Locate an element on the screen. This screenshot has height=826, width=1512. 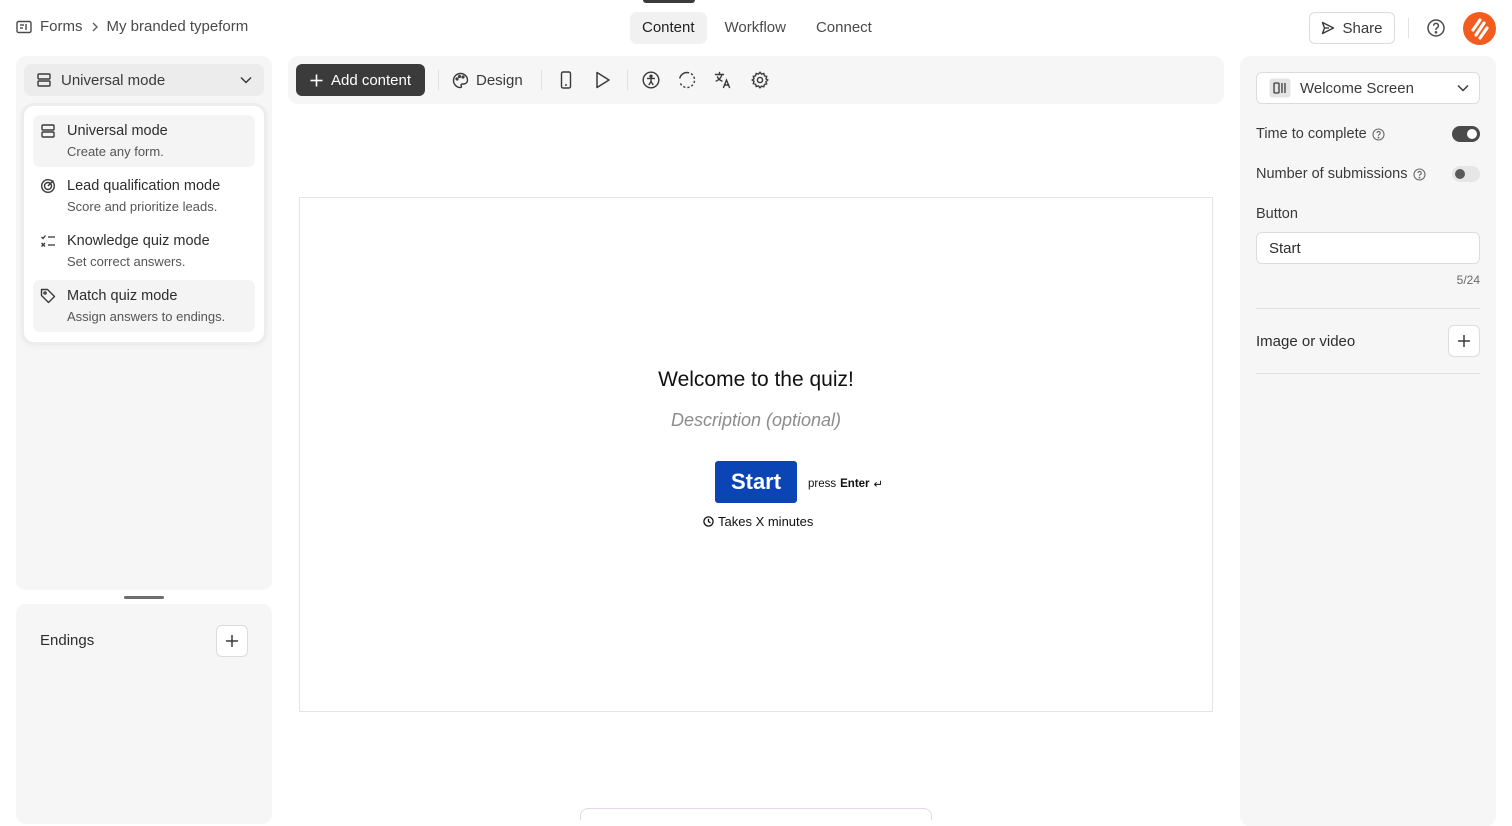
image-or-video-label: Image or video is located at coordinates (1306, 341).